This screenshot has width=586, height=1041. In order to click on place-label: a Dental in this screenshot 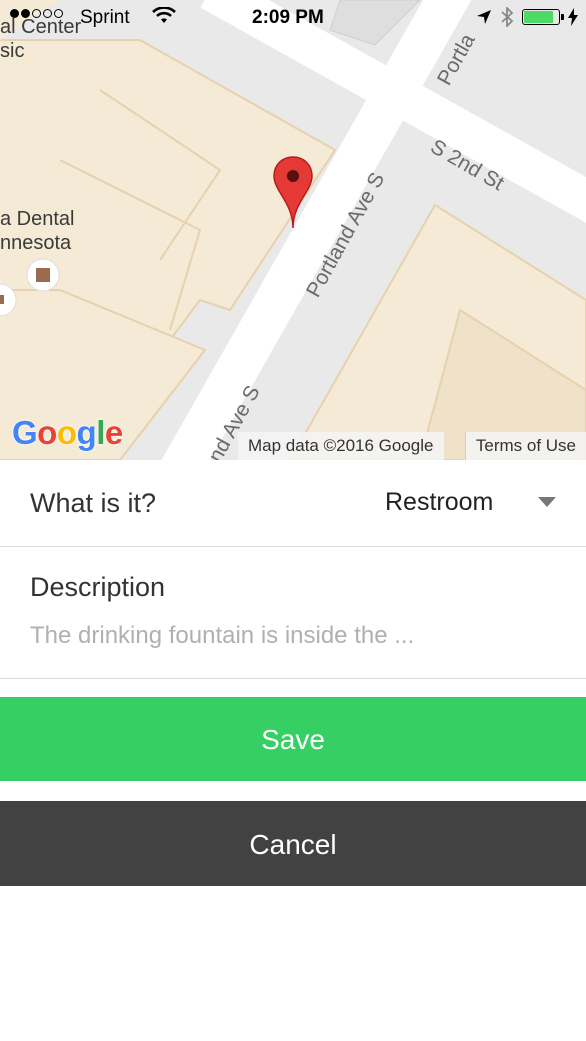, I will do `click(37, 219)`.